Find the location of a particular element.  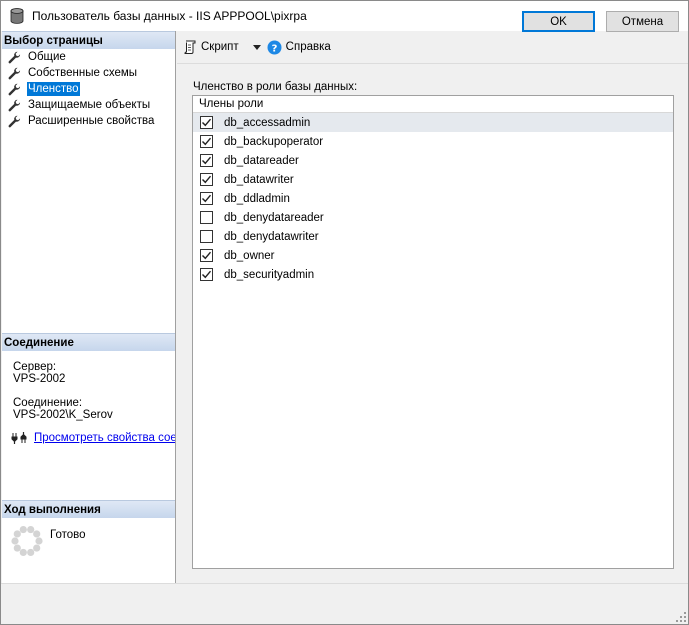

view-connection-properties-link: Просмотреть свойства соед is located at coordinates (104, 438).